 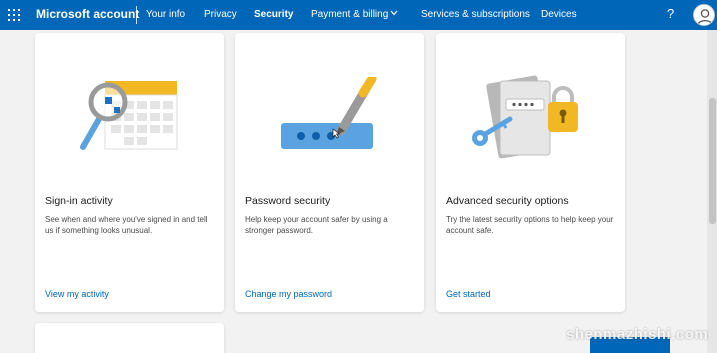 What do you see at coordinates (475, 14) in the screenshot?
I see `nav-services-subscriptions: Services & subscriptions` at bounding box center [475, 14].